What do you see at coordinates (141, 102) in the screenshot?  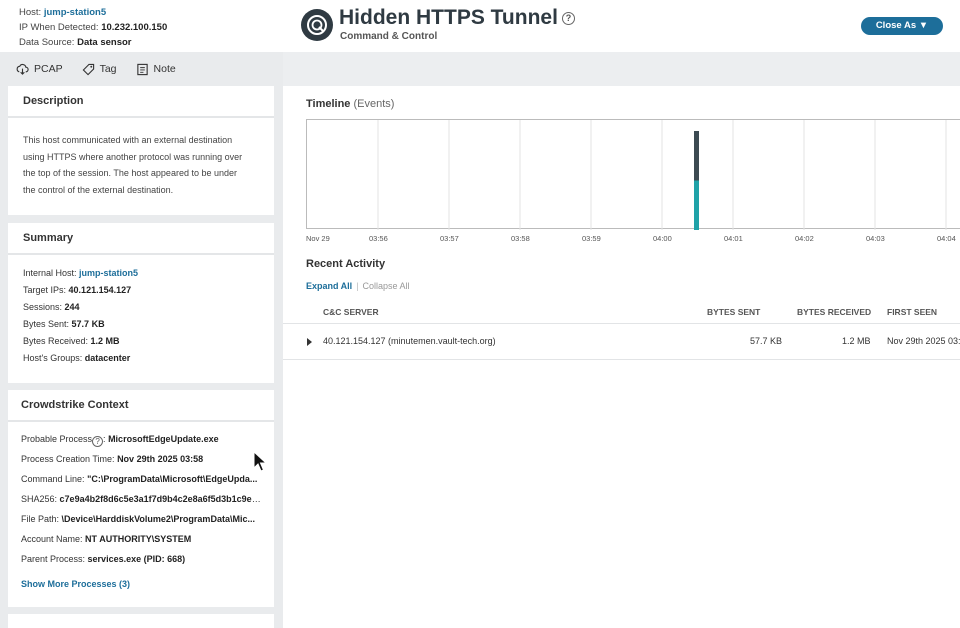 I see `description-heading: Description` at bounding box center [141, 102].